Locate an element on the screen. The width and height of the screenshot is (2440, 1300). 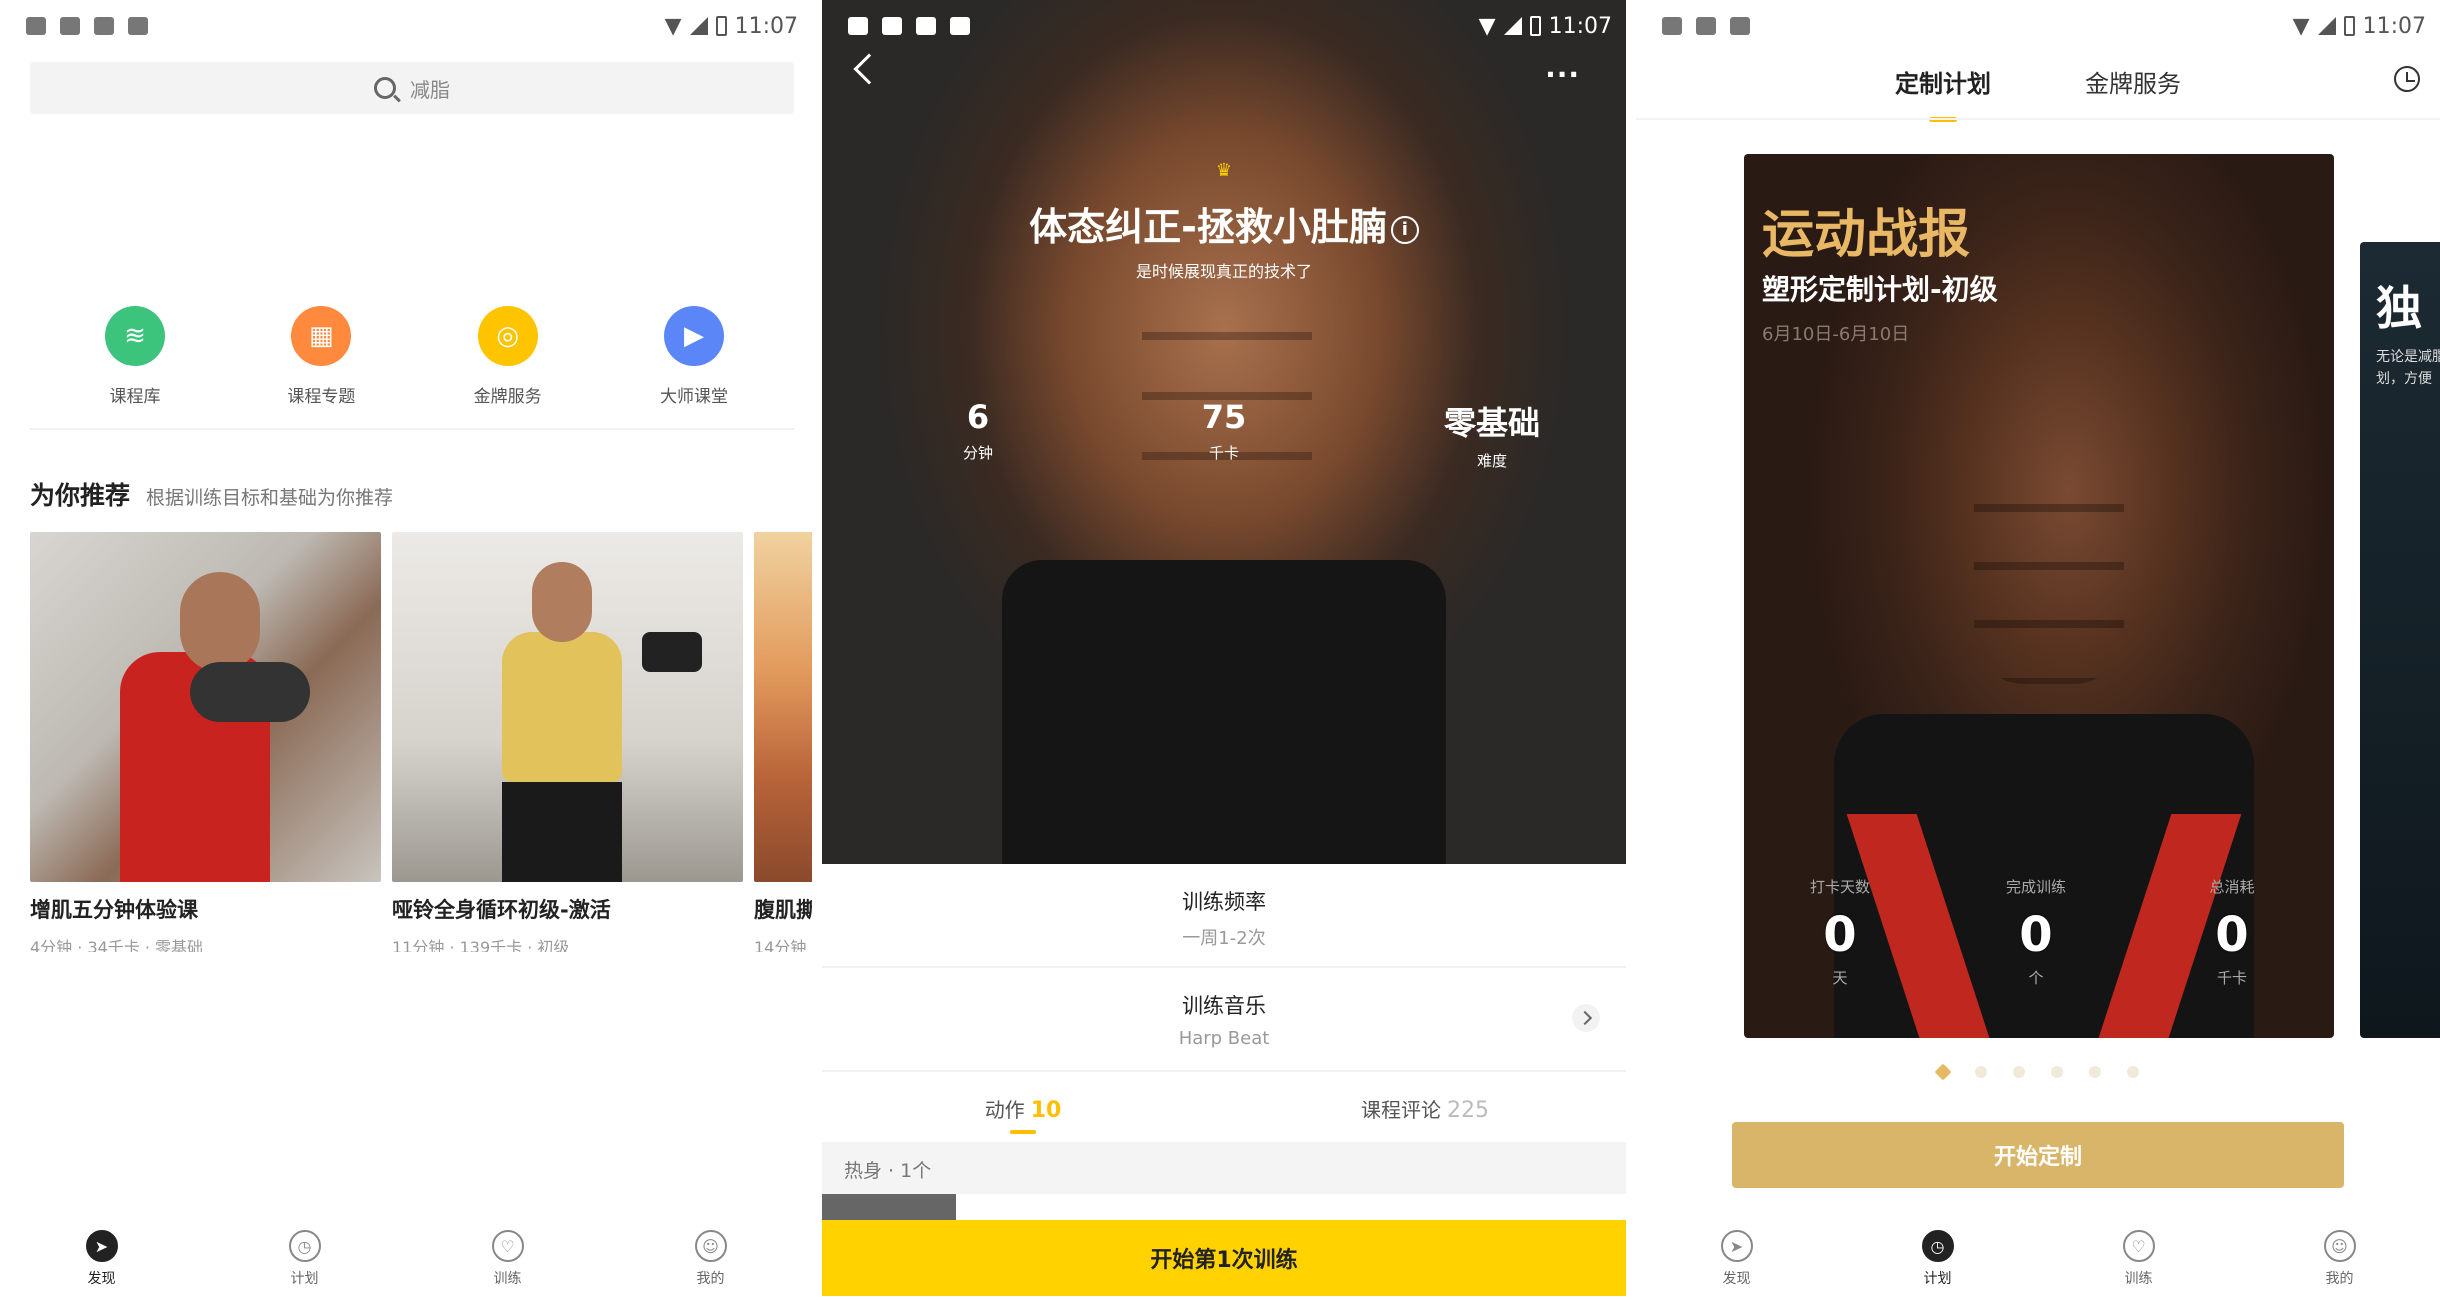
course-title: 腹肌撕 is located at coordinates (783, 910).